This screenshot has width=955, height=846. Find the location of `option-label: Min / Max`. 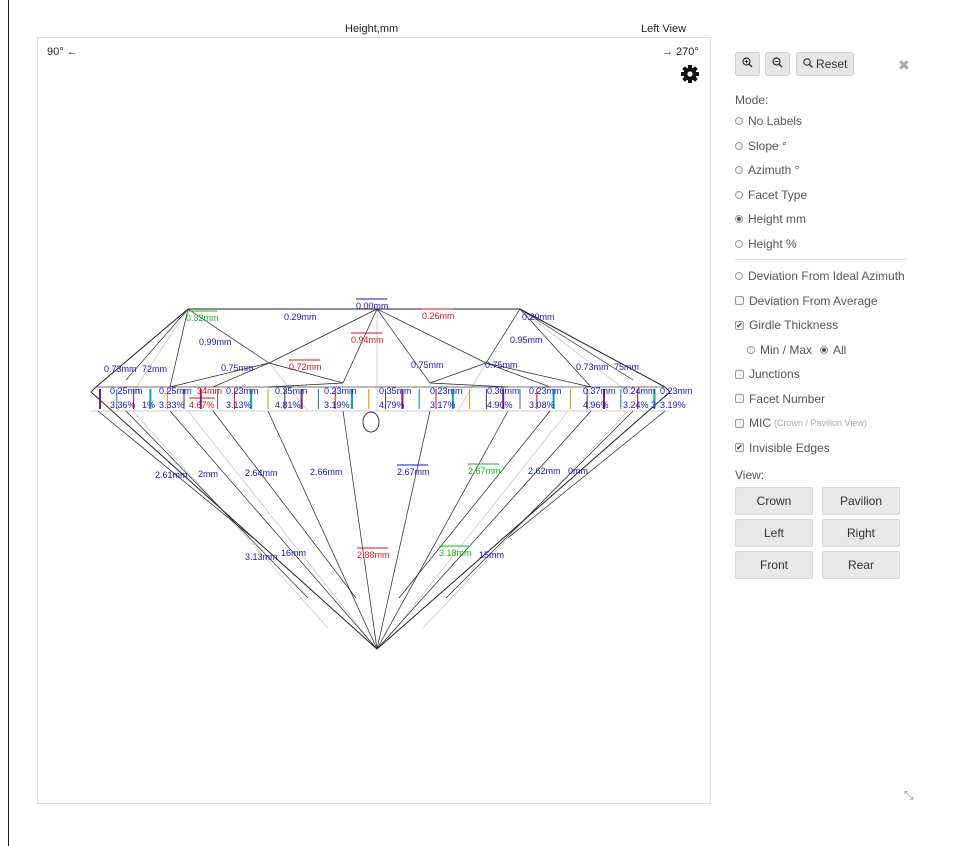

option-label: Min / Max is located at coordinates (786, 349).